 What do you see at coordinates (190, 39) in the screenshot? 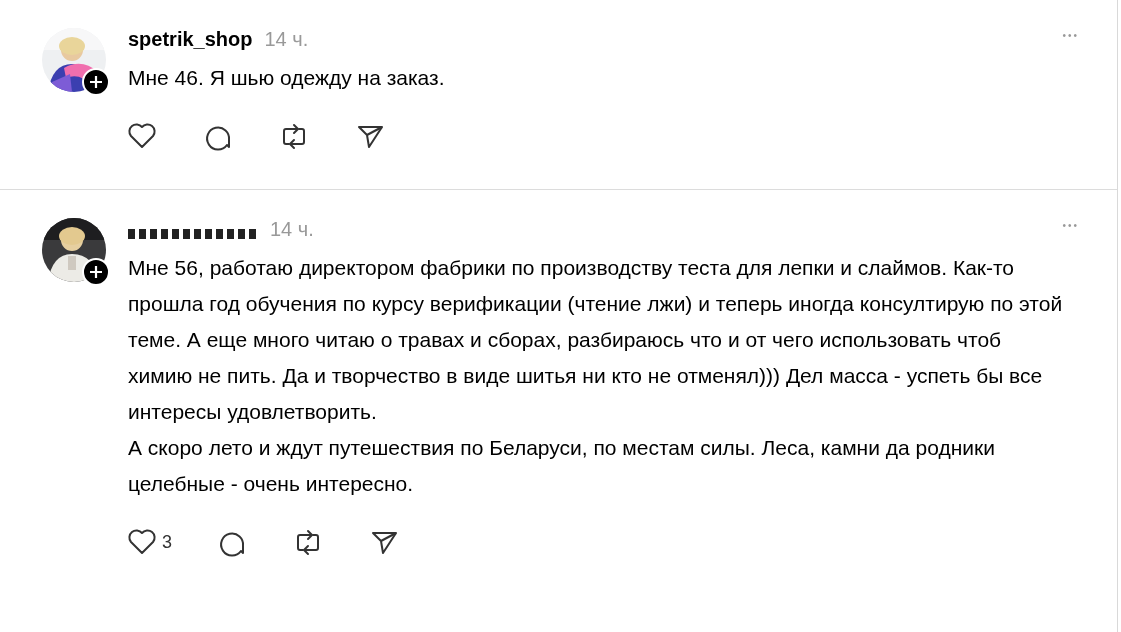
I see `username: spetrik_shop` at bounding box center [190, 39].